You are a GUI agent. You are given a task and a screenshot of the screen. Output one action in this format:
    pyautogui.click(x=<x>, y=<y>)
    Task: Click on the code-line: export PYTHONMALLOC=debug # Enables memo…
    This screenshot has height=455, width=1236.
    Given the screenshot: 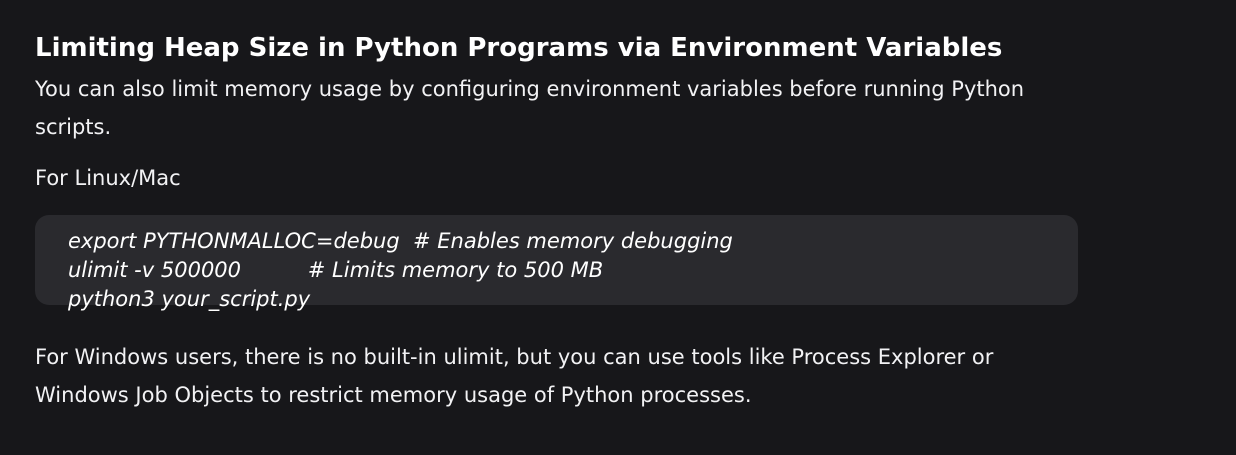 What is the action you would take?
    pyautogui.click(x=400, y=241)
    